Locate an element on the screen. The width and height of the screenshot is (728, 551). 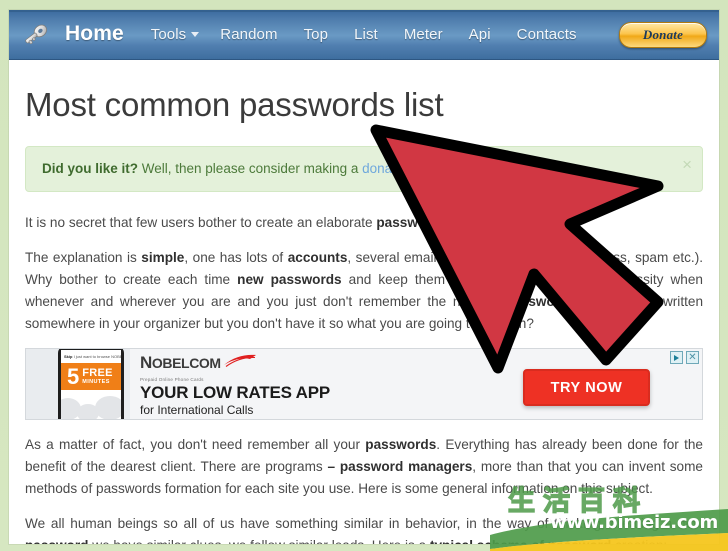
ad-close-x-icon: ✕ is located at coordinates (692, 358).